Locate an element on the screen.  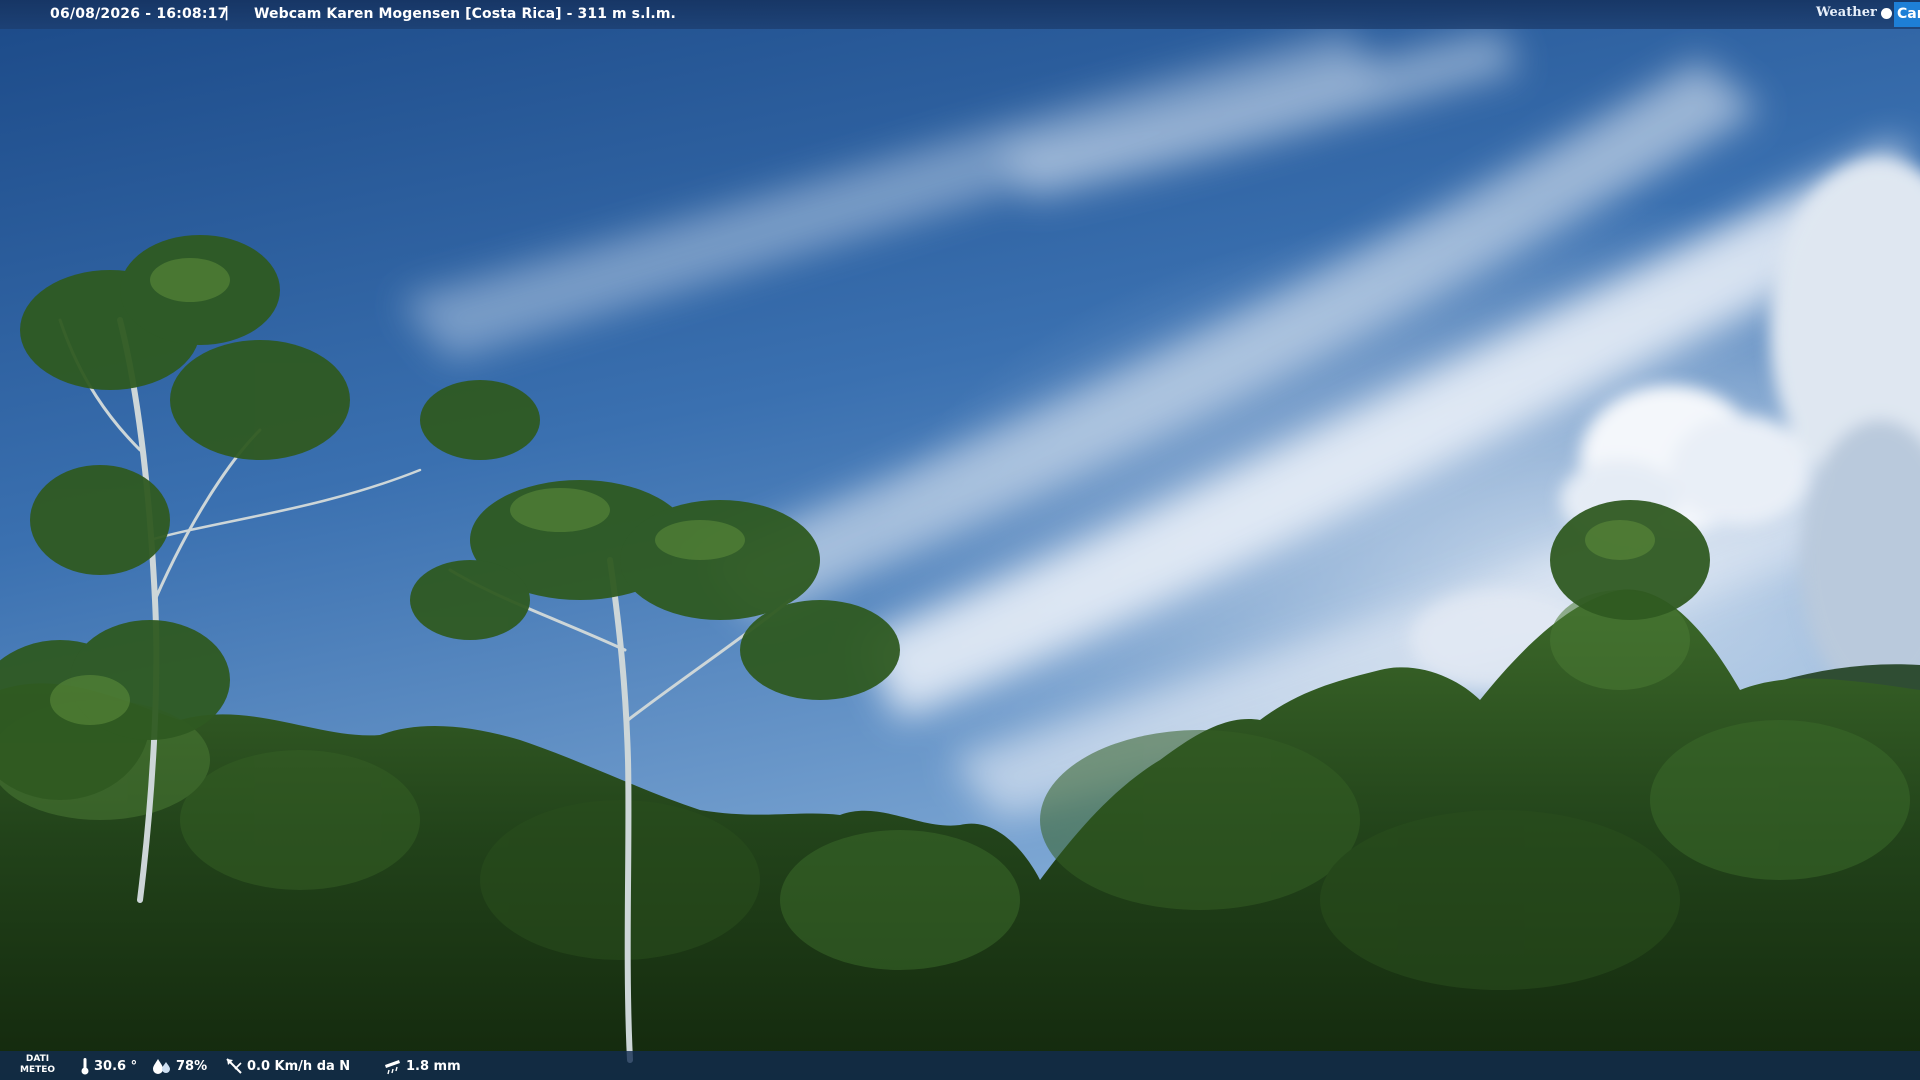
wind-vane-icon is located at coordinates (234, 1066).